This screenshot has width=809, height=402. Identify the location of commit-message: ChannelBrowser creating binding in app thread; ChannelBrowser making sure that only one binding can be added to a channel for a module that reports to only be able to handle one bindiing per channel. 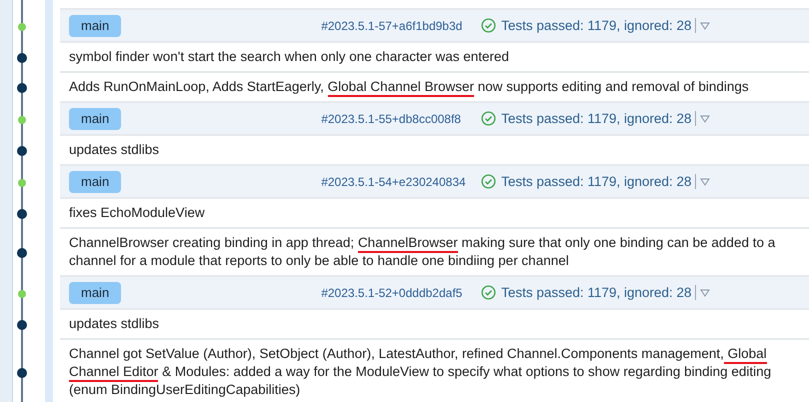
(422, 252).